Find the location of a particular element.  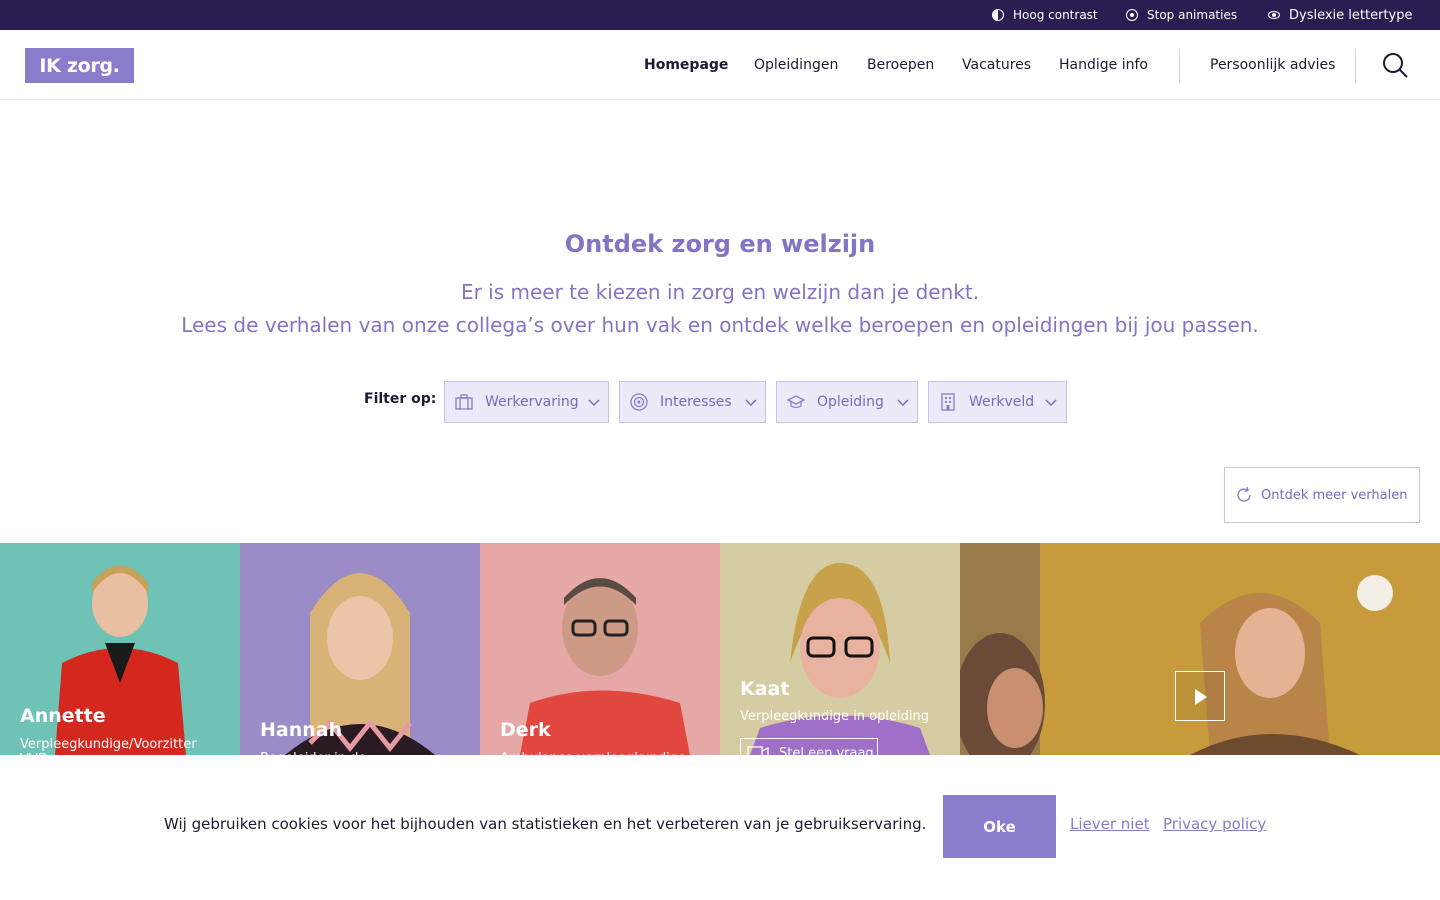

video-card is located at coordinates (1200, 649).